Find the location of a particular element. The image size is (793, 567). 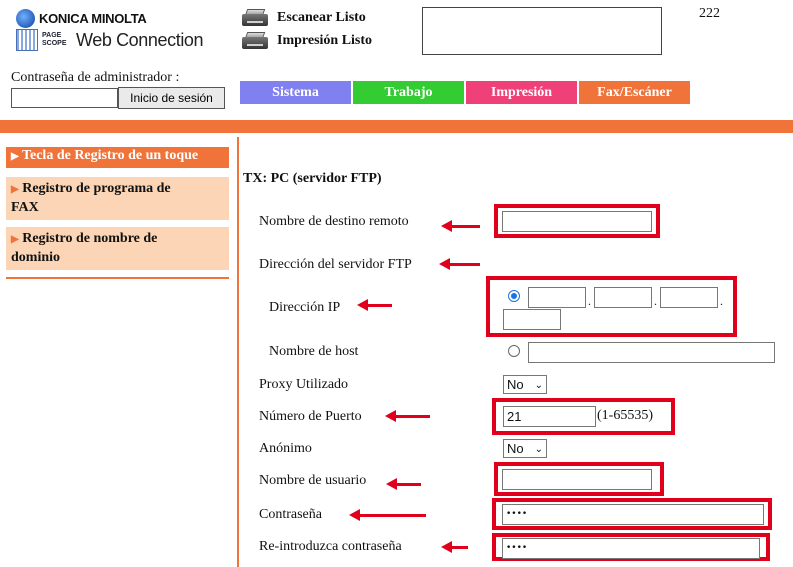

pagescope-label: PAGE SCOPE is located at coordinates (54, 39).